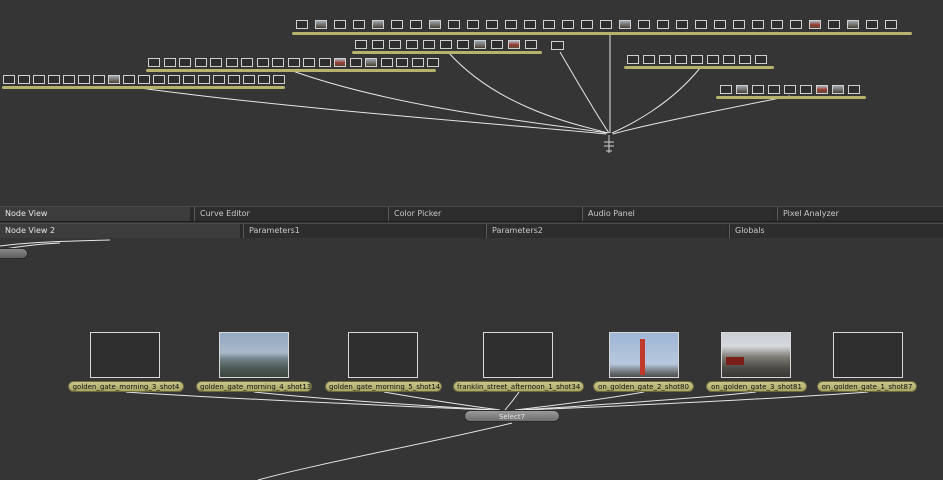 This screenshot has width=943, height=480. Describe the element at coordinates (289, 214) in the screenshot. I see `tab-curve-editor: Curve Editor` at that location.